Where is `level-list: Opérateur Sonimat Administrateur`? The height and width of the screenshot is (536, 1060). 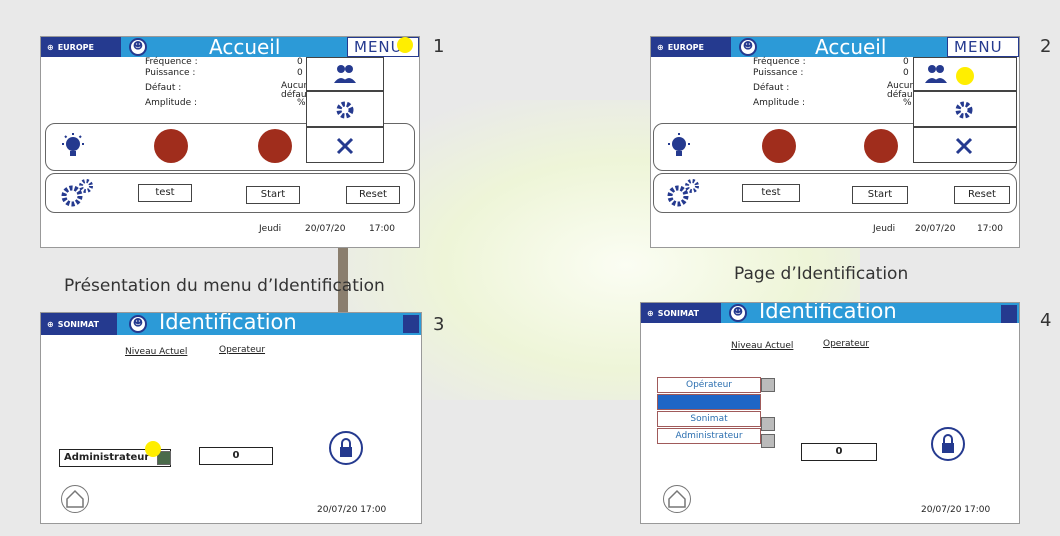
level-list: Opérateur Sonimat Administrateur is located at coordinates (709, 411).